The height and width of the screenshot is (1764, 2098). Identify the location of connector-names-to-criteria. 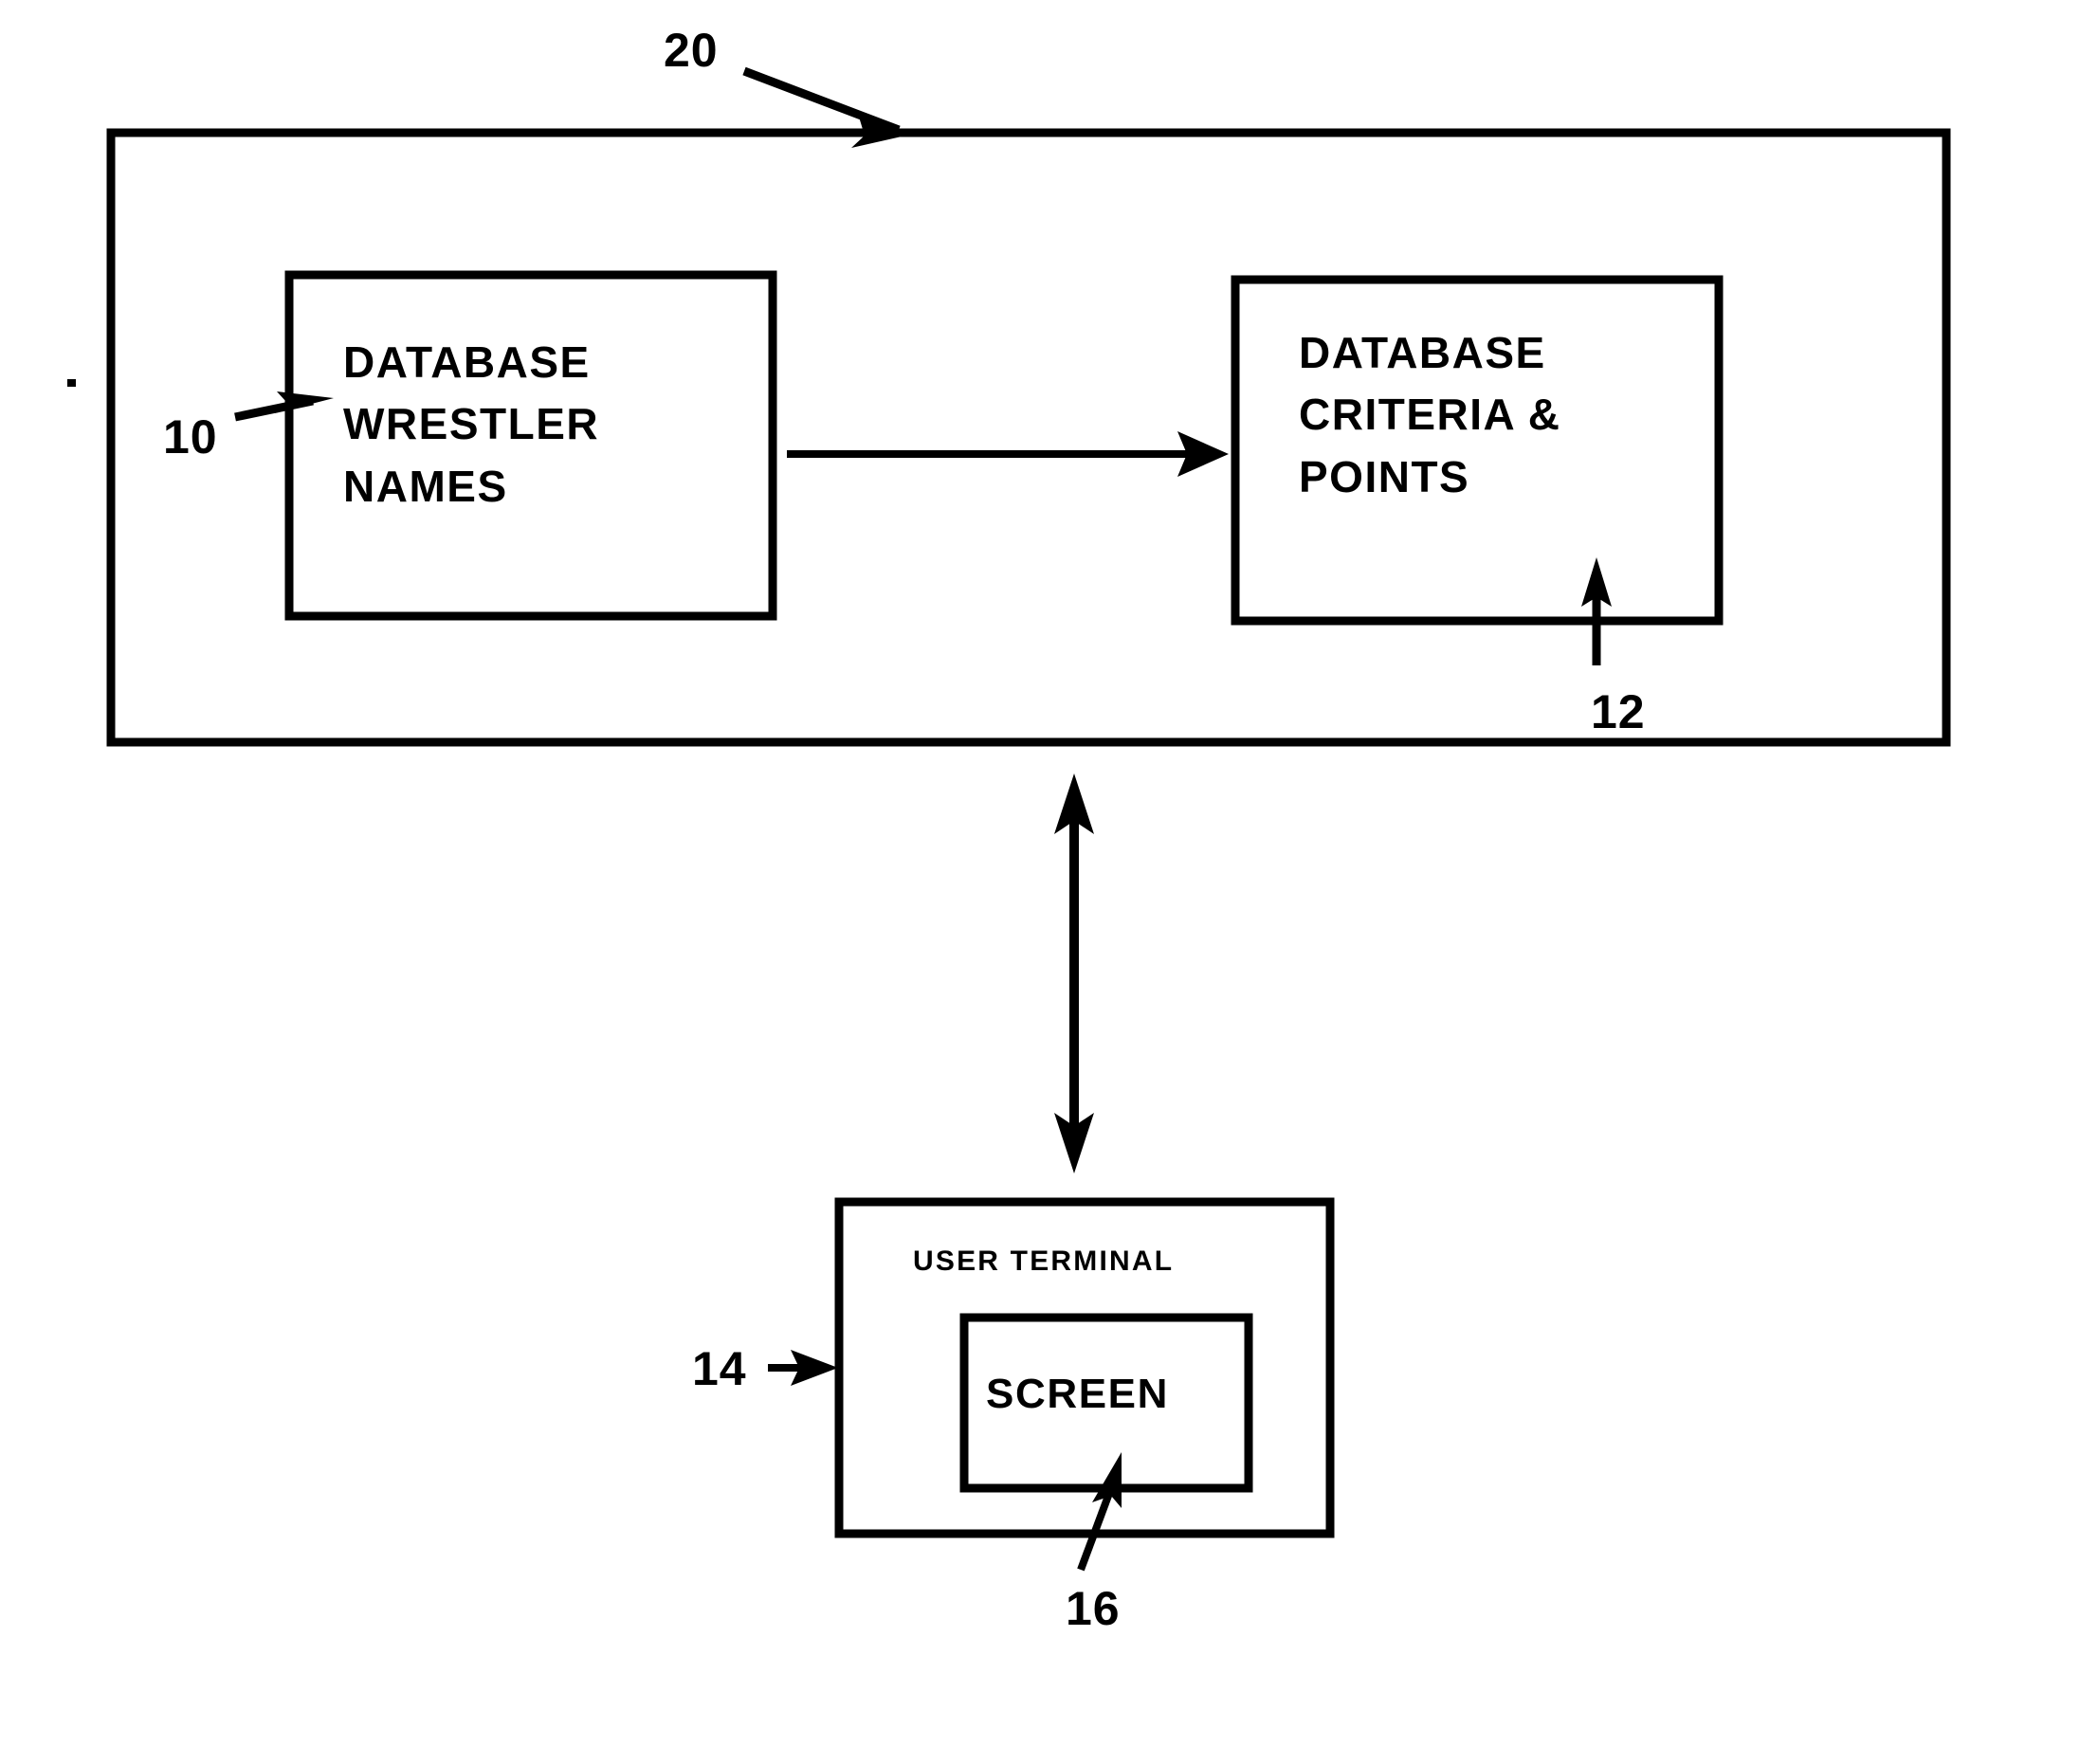
(1008, 454).